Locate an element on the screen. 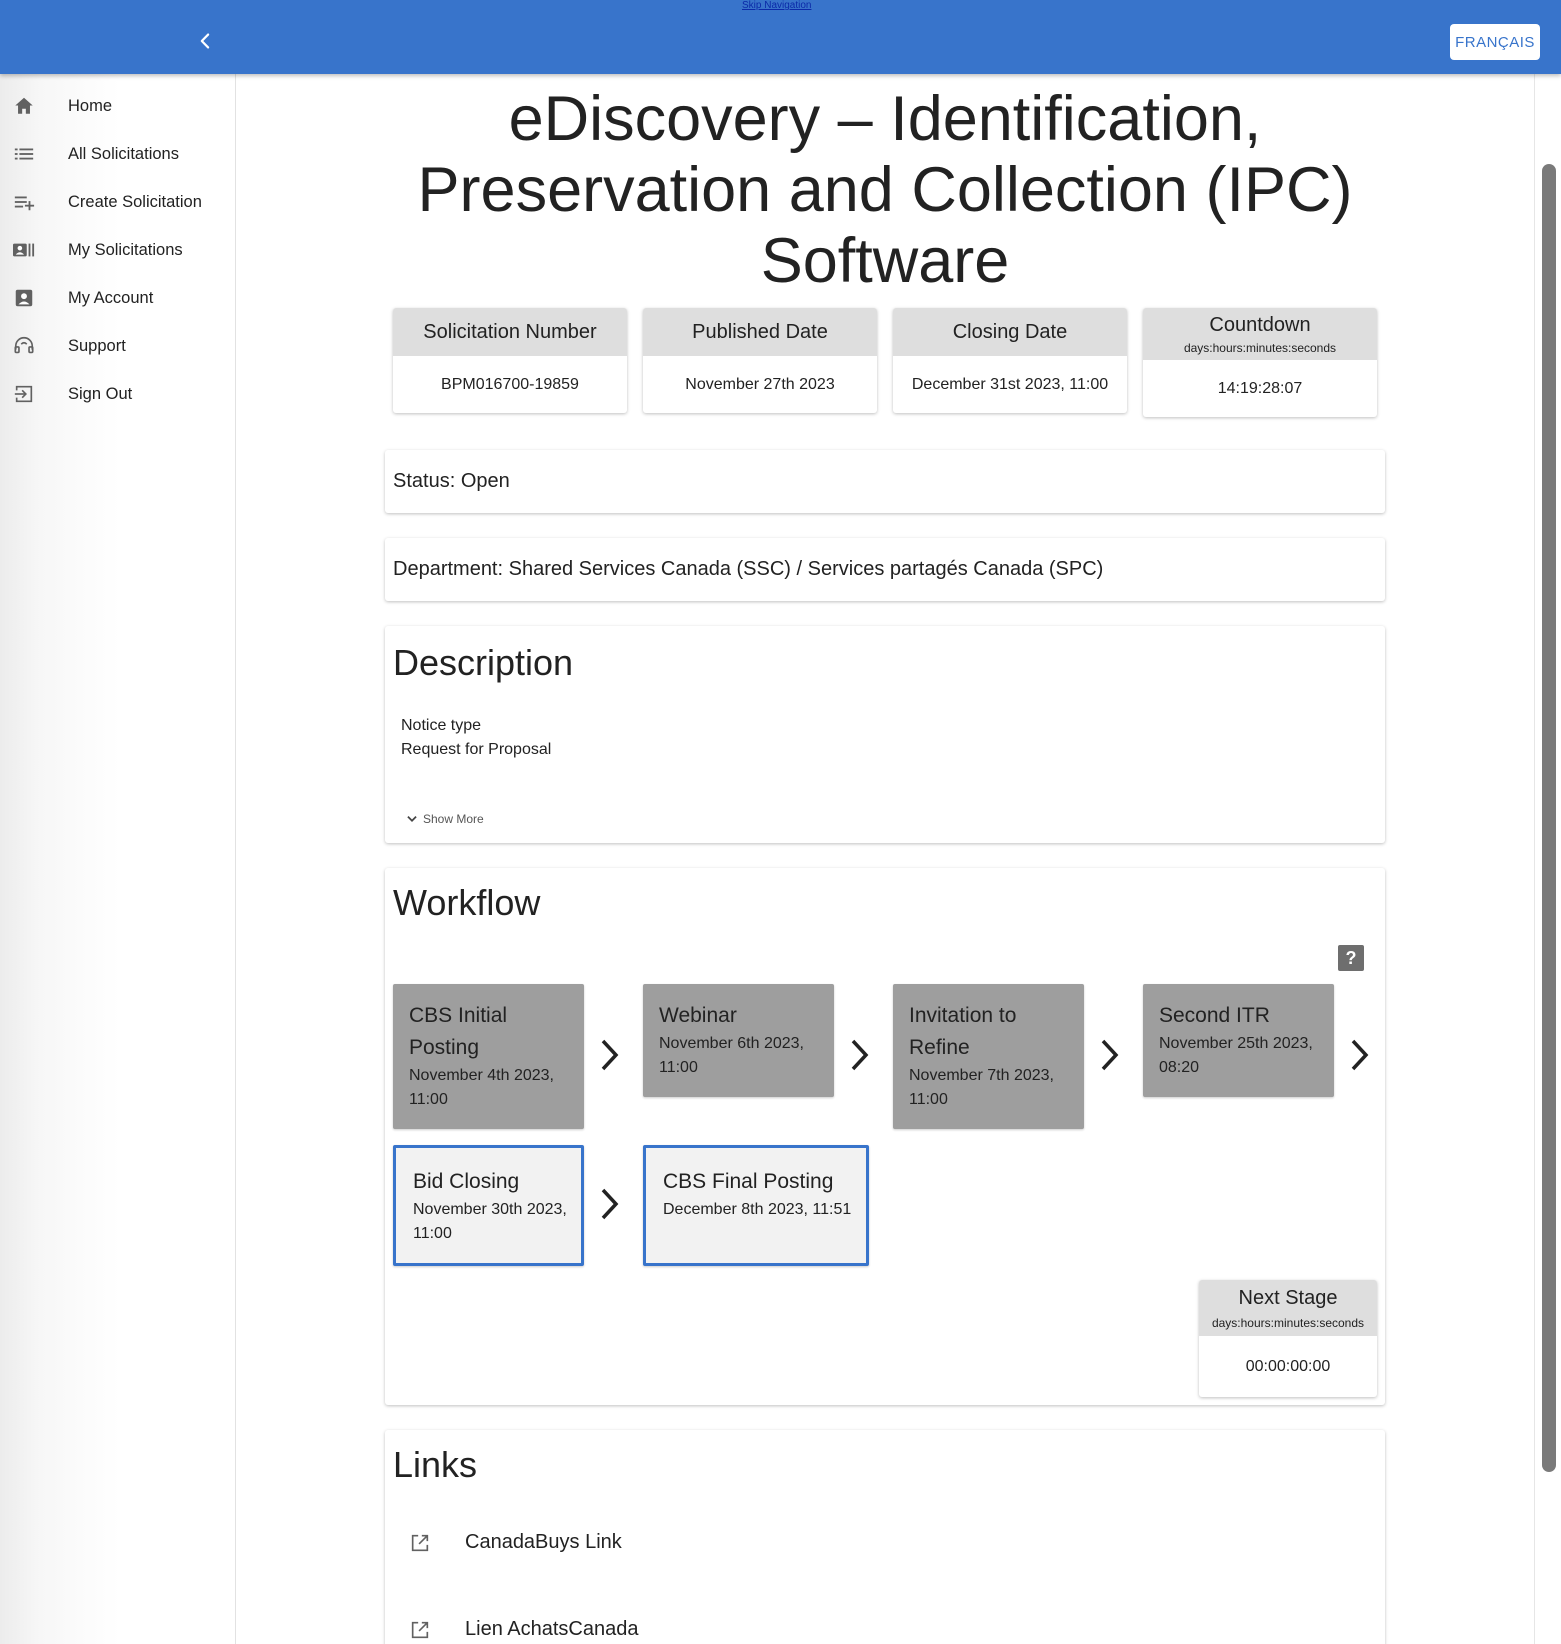 The width and height of the screenshot is (1561, 1644). links-heading: Links is located at coordinates (435, 1464).